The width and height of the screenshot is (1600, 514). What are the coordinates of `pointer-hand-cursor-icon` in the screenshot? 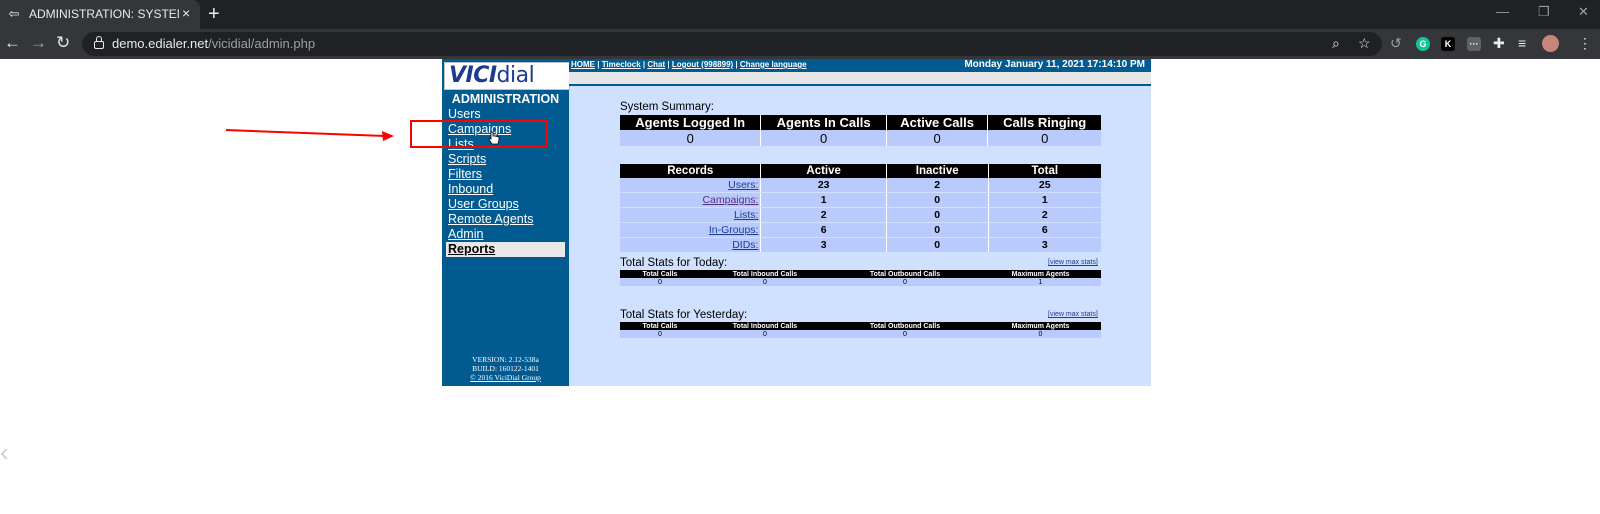 It's located at (494, 138).